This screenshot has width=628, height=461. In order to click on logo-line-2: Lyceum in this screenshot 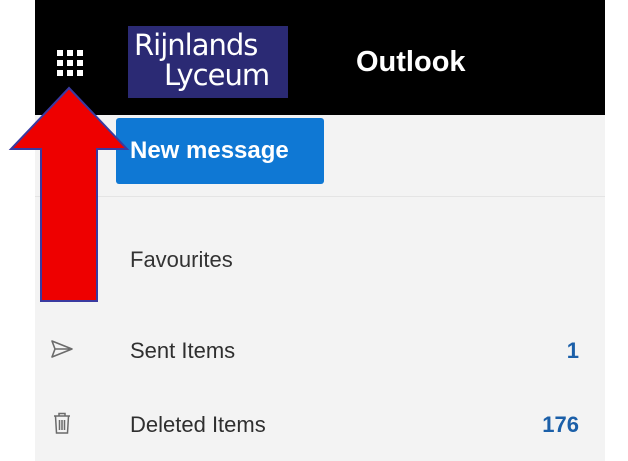, I will do `click(217, 75)`.